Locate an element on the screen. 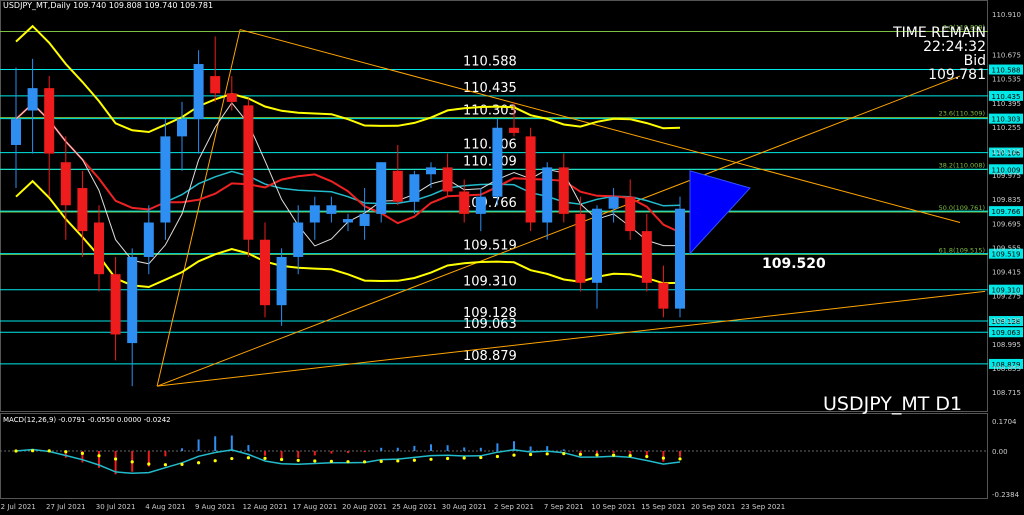  price-tick-11: 109.275 is located at coordinates (1006, 297).